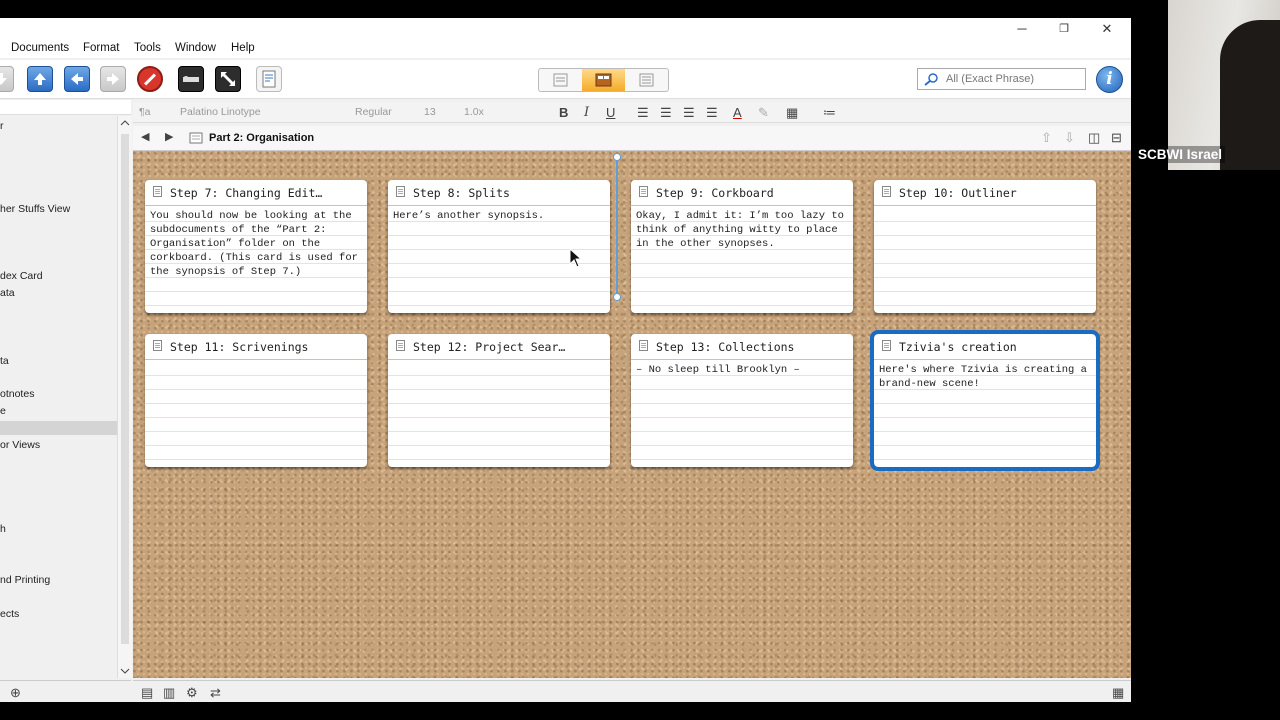 The image size is (1280, 720). What do you see at coordinates (20, 445) in the screenshot?
I see `binder-item: or Views` at bounding box center [20, 445].